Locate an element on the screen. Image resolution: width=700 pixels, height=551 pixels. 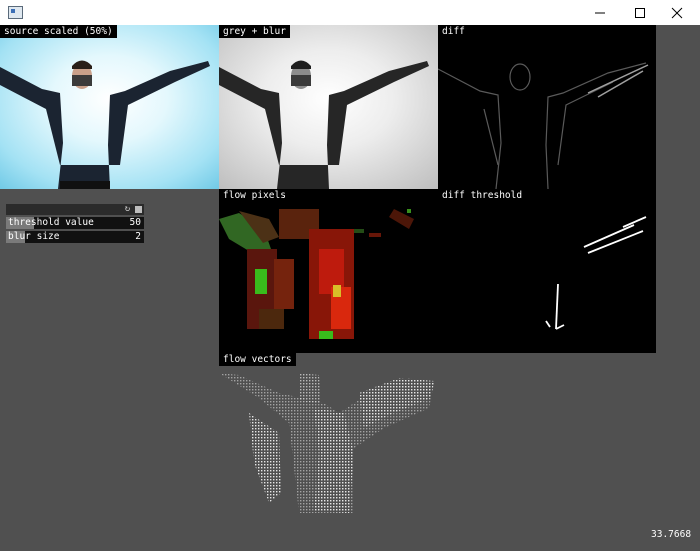
flow-pixels-image is located at coordinates (316, 274).